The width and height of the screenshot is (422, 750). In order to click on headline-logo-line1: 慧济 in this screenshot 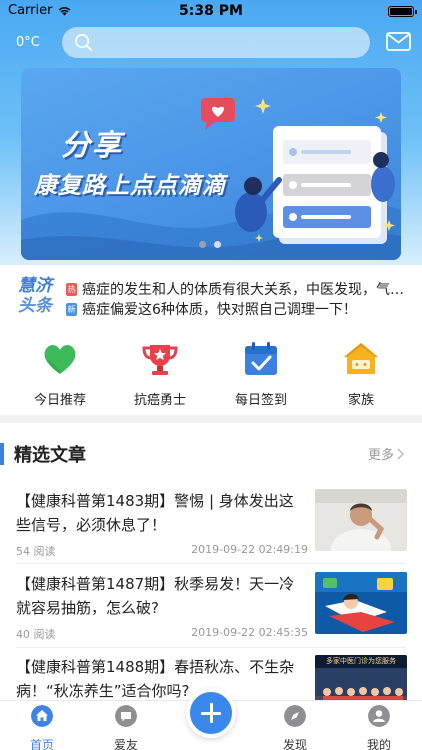, I will do `click(35, 286)`.